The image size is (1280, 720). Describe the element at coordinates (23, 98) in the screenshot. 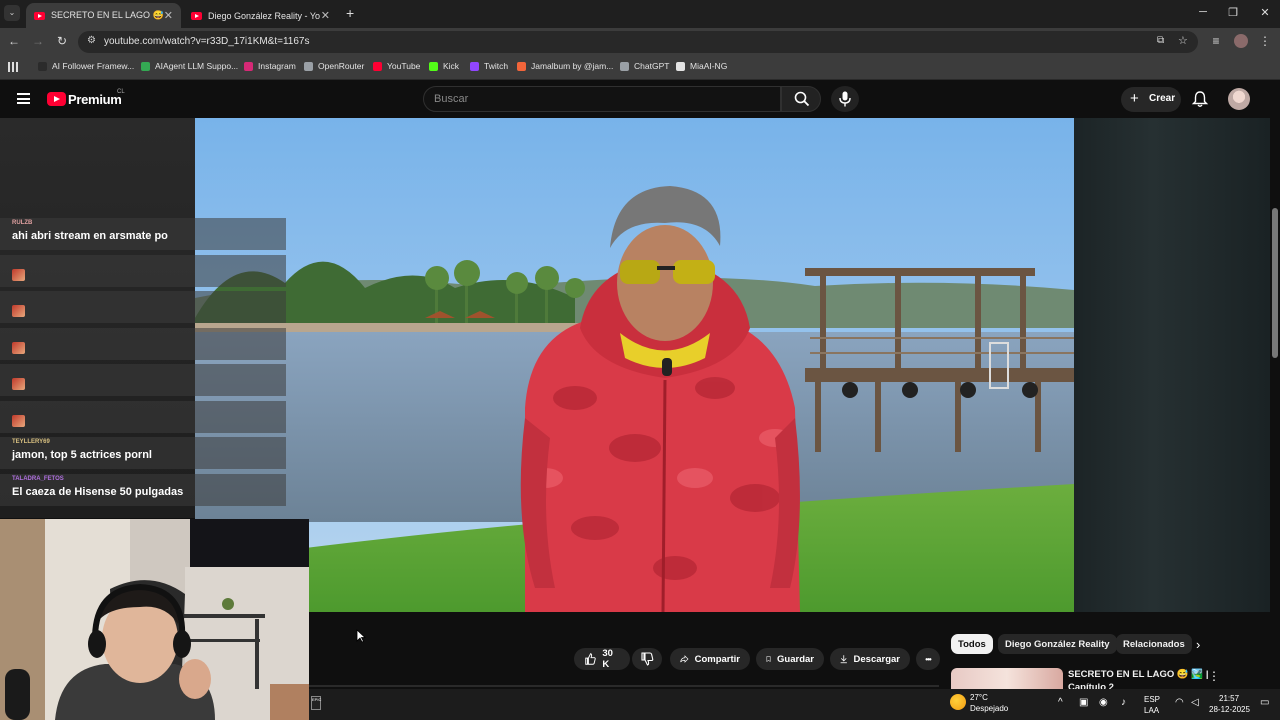

I see `menu-icon` at that location.